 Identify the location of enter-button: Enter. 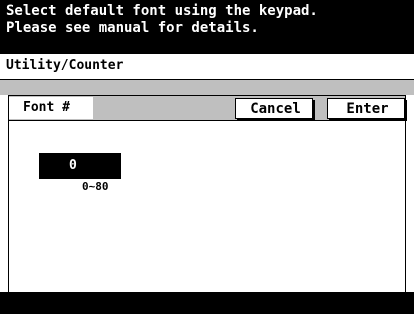
(366, 108).